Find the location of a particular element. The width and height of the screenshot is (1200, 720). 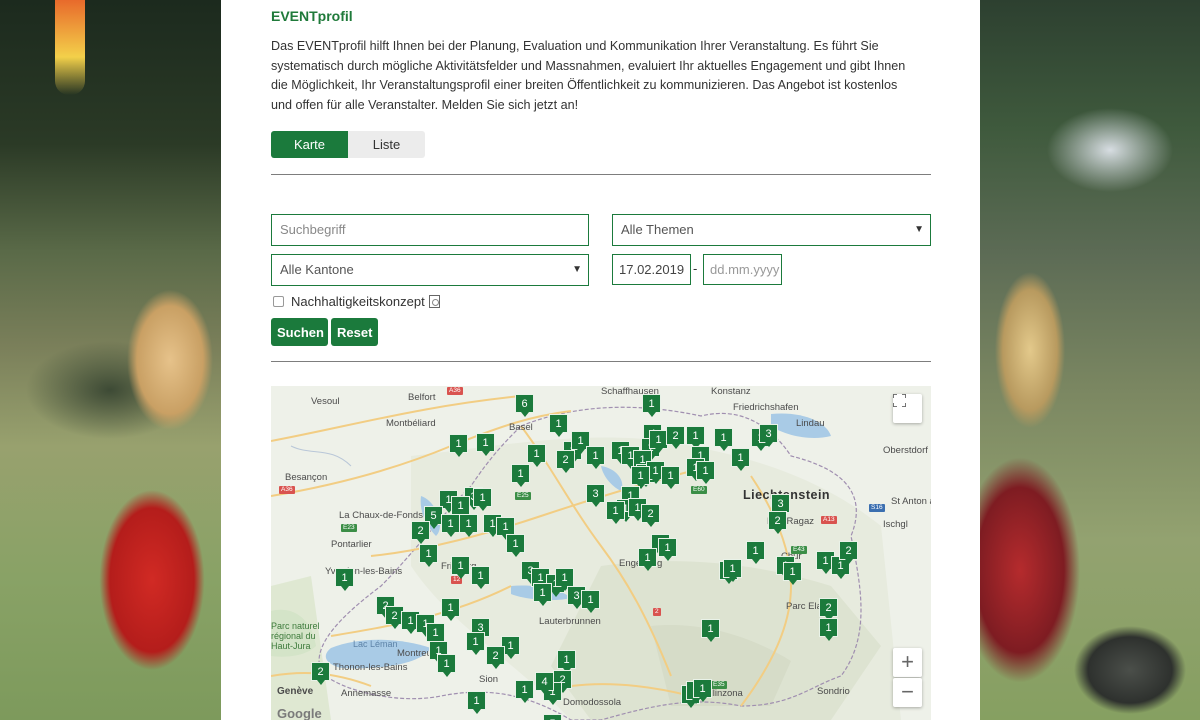

search-input: Suchbegriff is located at coordinates (430, 230).